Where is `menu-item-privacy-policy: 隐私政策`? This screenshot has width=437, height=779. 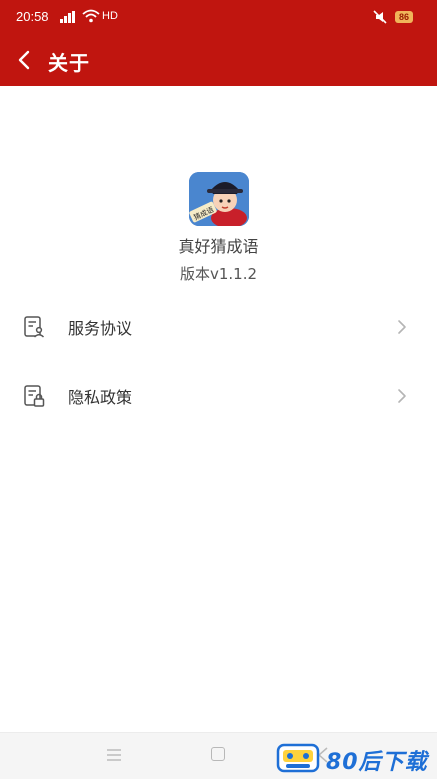
menu-item-privacy-policy: 隐私政策 is located at coordinates (218, 396).